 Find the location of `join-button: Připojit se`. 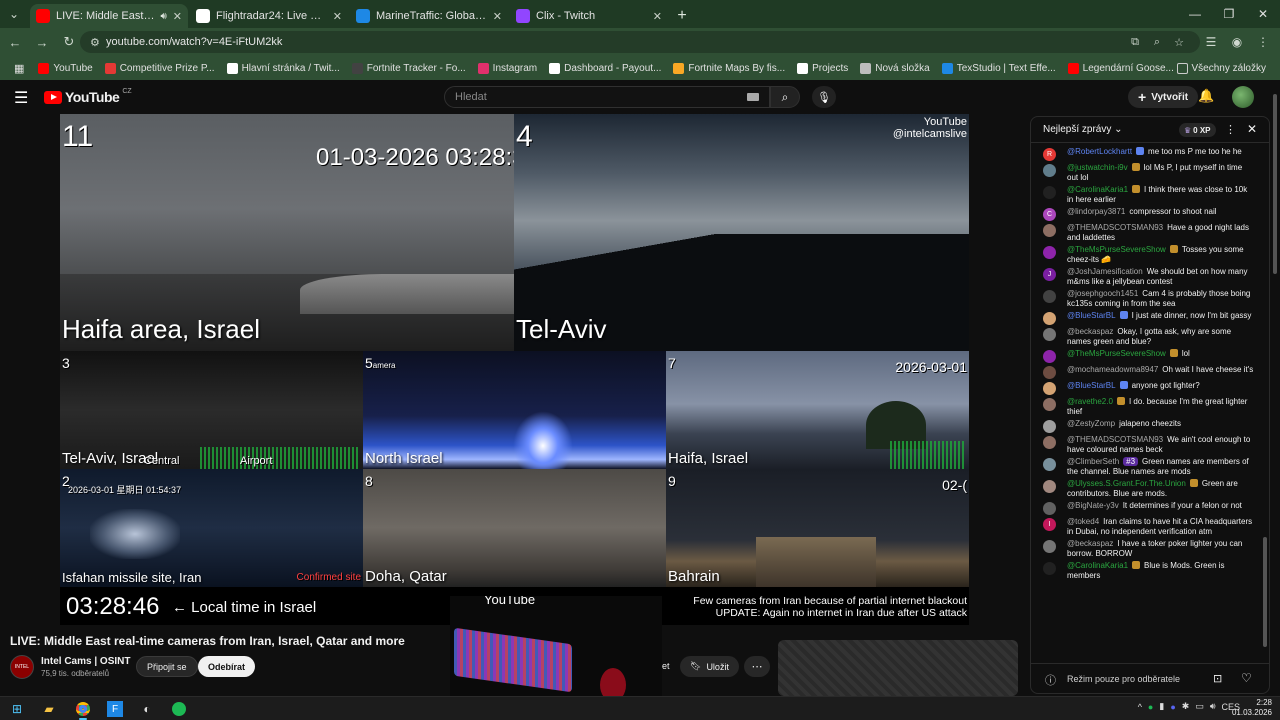

join-button: Připojit se is located at coordinates (167, 666).